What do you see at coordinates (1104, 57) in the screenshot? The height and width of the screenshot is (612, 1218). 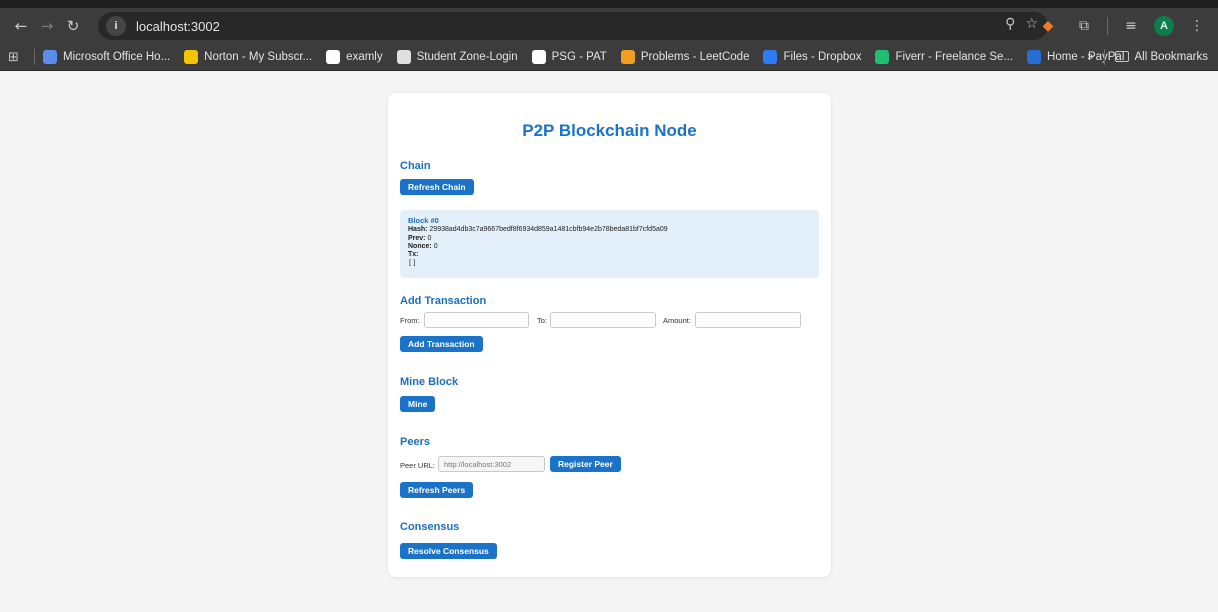 I see `bookmarks-separator-right` at bounding box center [1104, 57].